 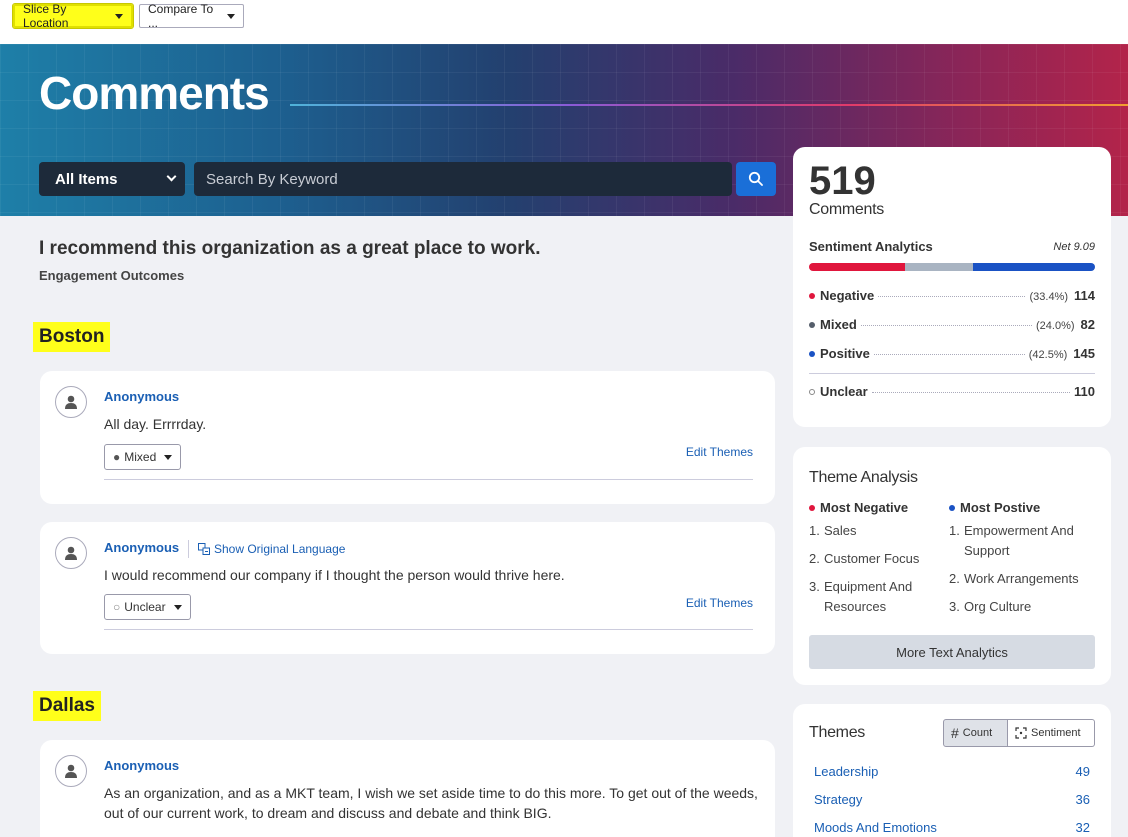 What do you see at coordinates (952, 295) in the screenshot?
I see `sentiment-row-negative: Negative (33.4%) 114` at bounding box center [952, 295].